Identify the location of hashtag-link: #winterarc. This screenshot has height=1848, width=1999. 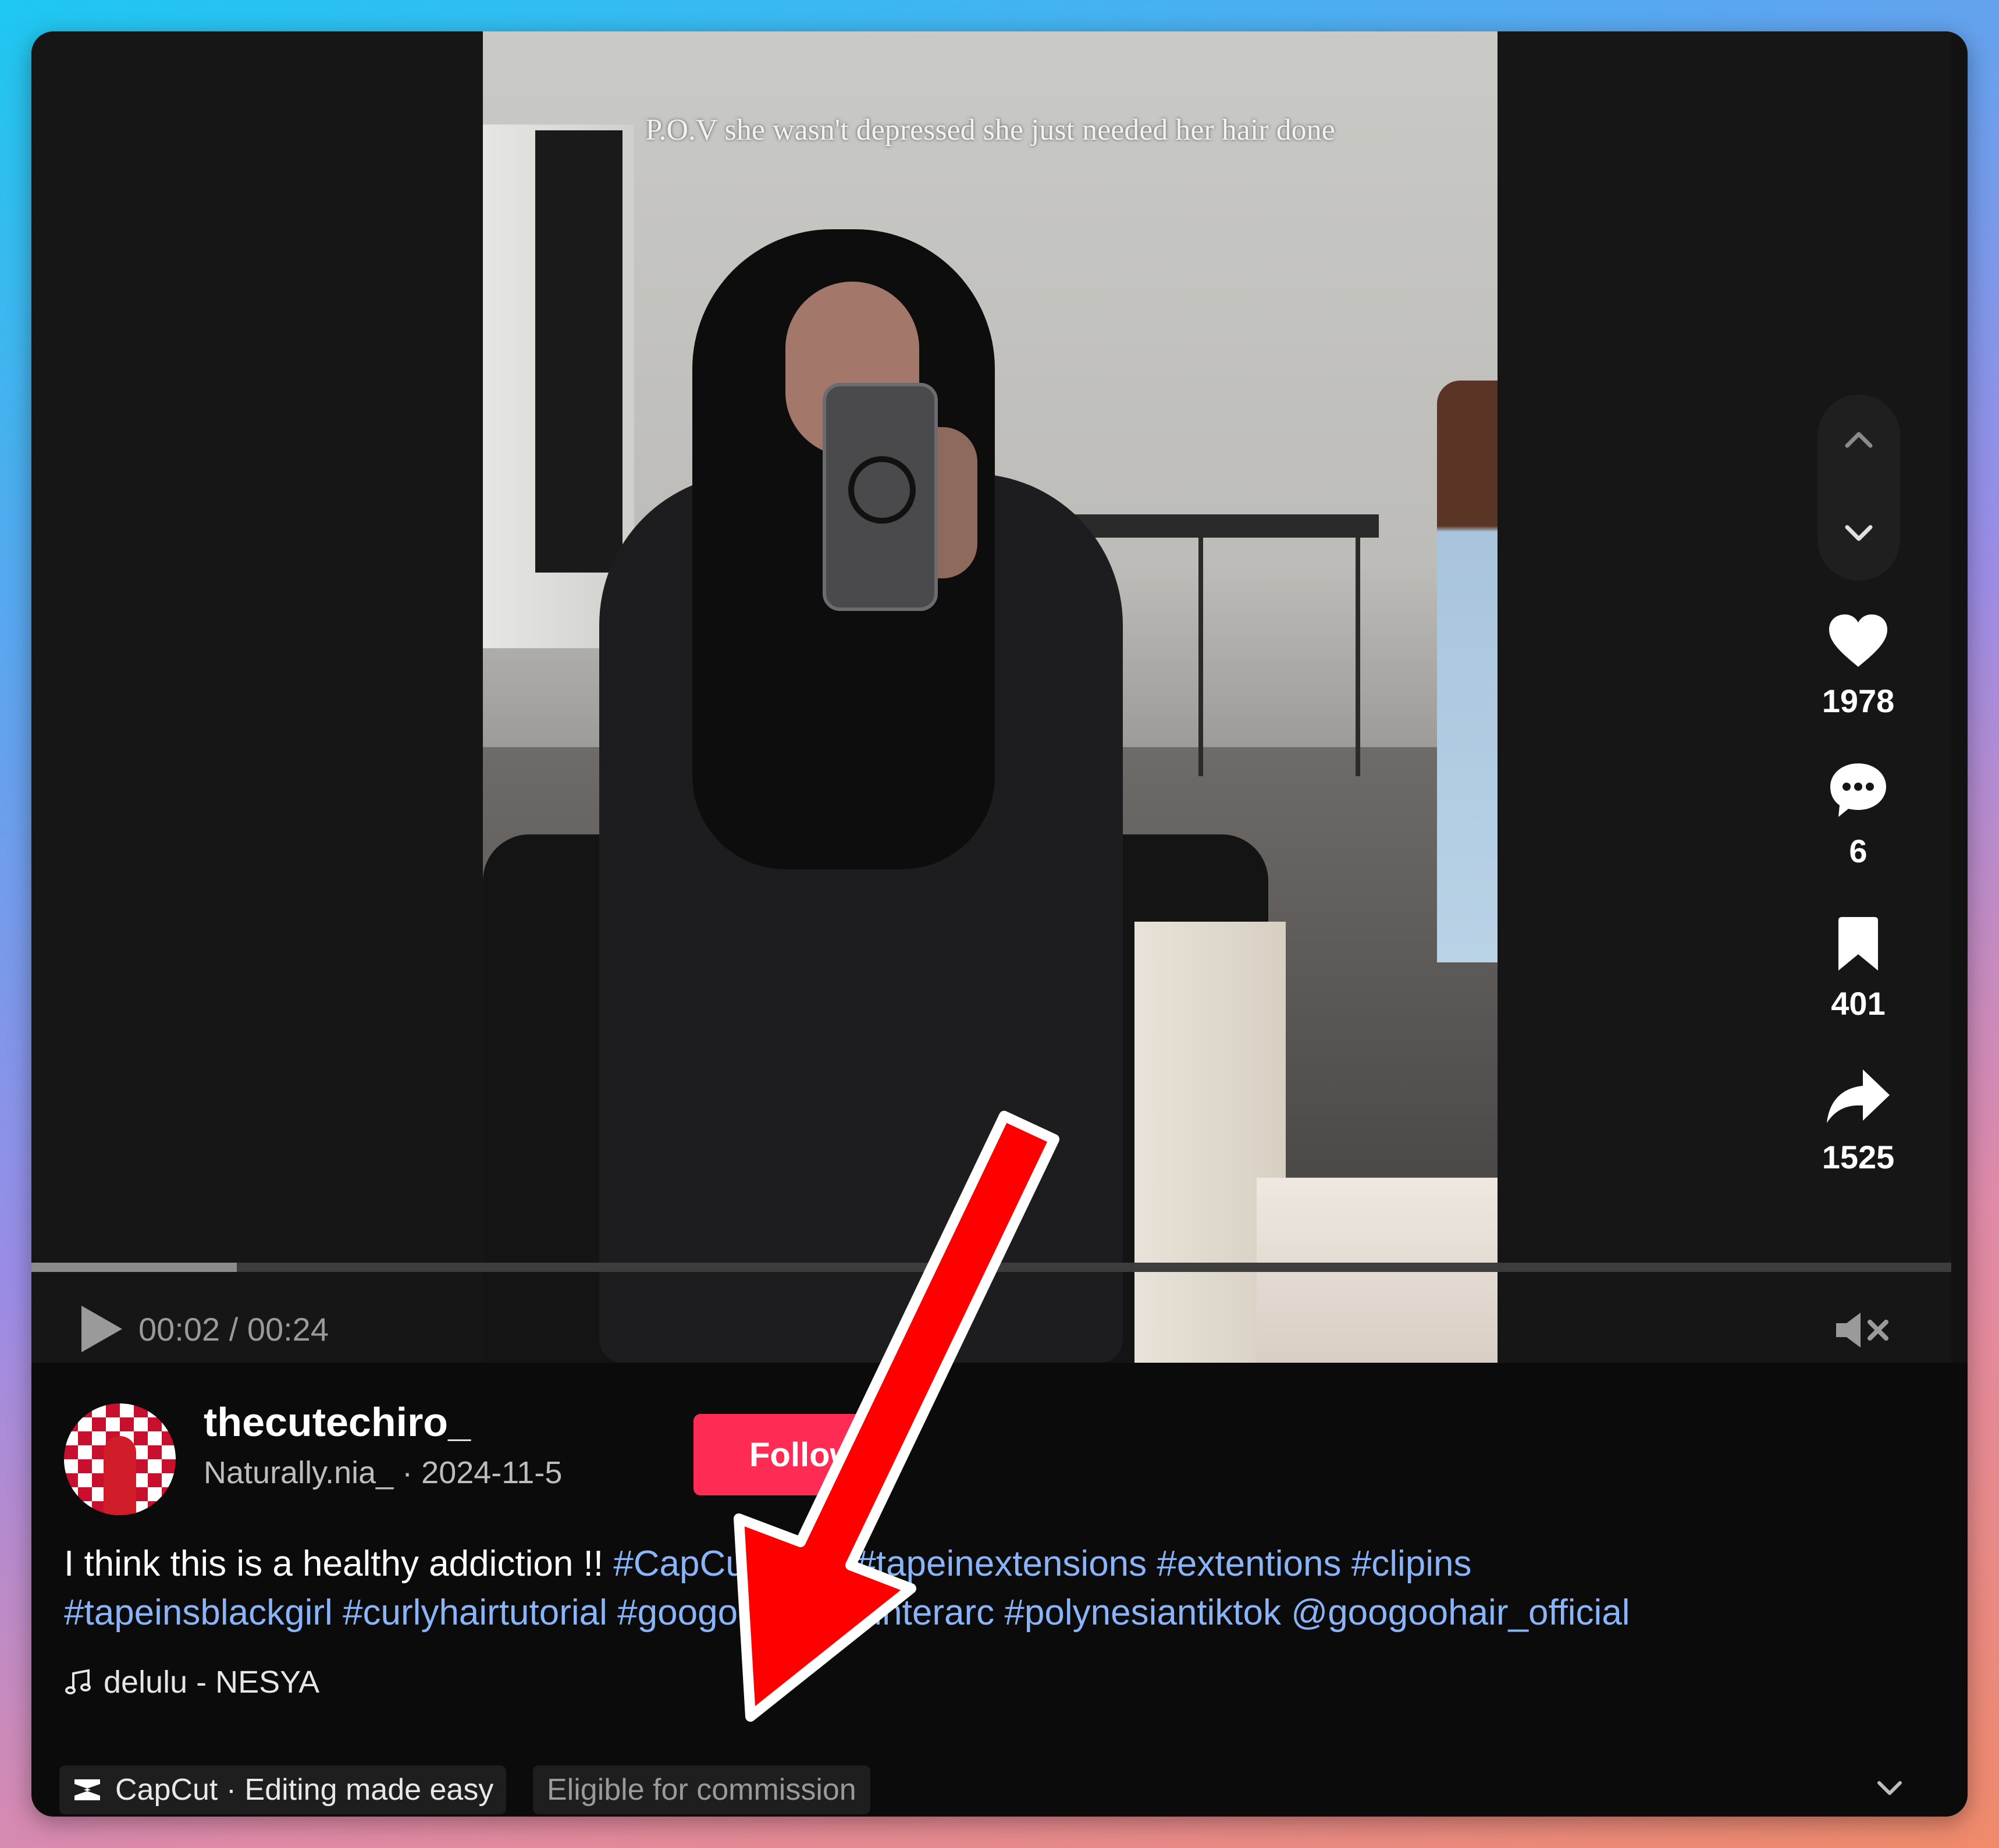
(911, 1613).